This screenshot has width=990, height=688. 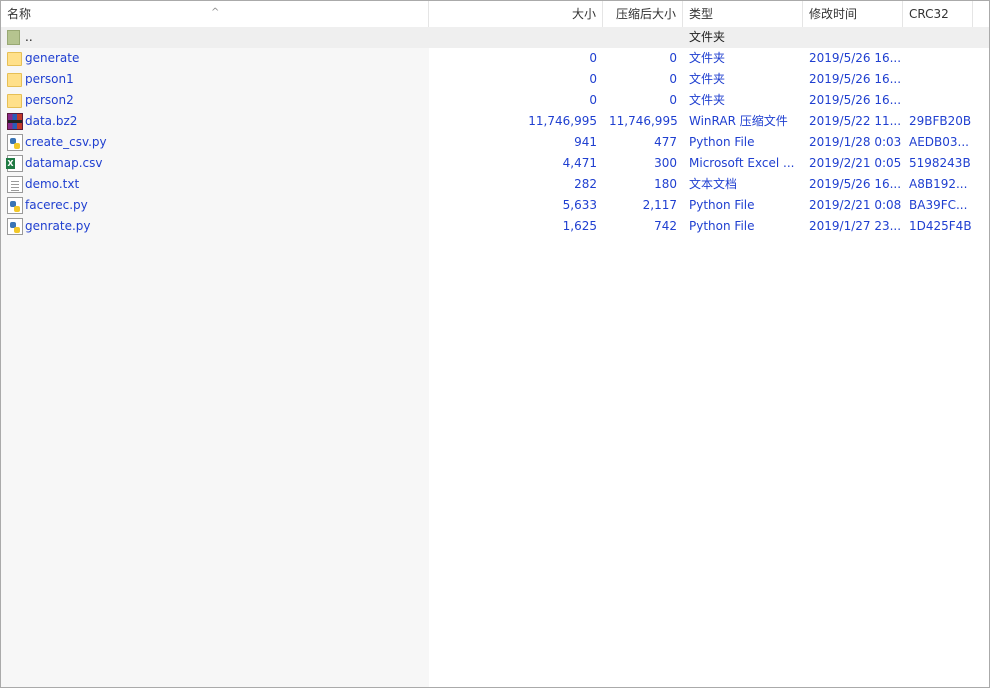 What do you see at coordinates (14, 163) in the screenshot?
I see `excel-file-icon` at bounding box center [14, 163].